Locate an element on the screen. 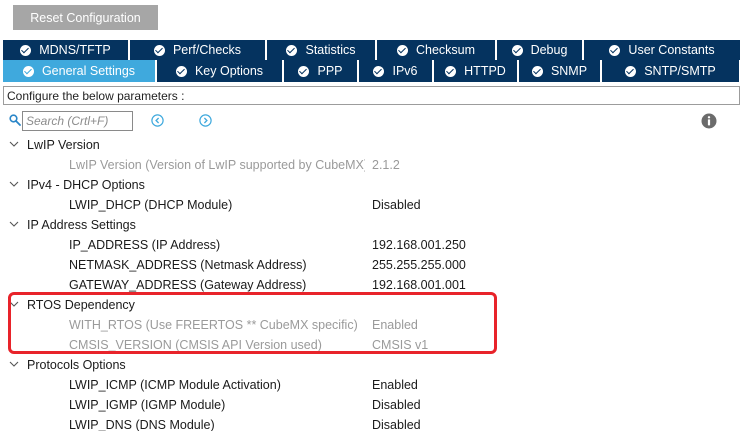 The image size is (743, 431). param-value: 192.168.001.001 is located at coordinates (419, 285).